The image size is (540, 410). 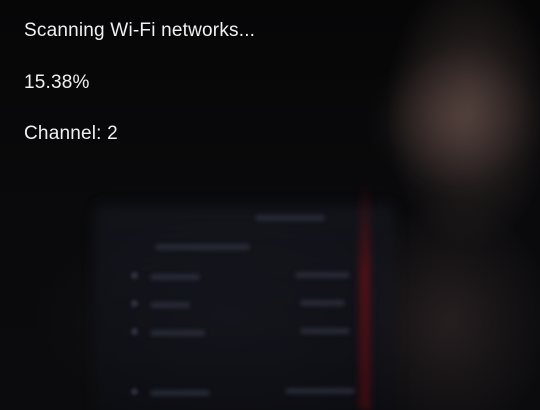 I want to click on channel-value: 2, so click(x=112, y=133).